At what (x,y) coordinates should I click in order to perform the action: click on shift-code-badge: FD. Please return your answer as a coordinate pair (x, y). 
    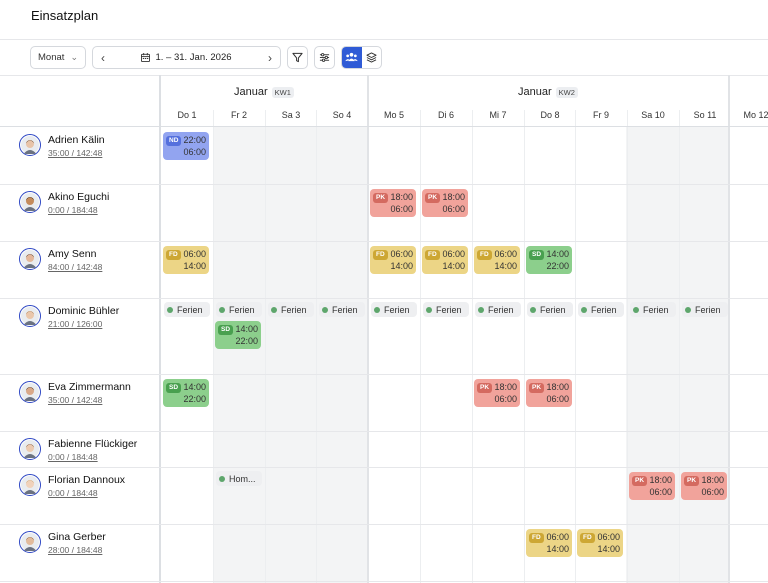
    Looking at the image, I should click on (380, 255).